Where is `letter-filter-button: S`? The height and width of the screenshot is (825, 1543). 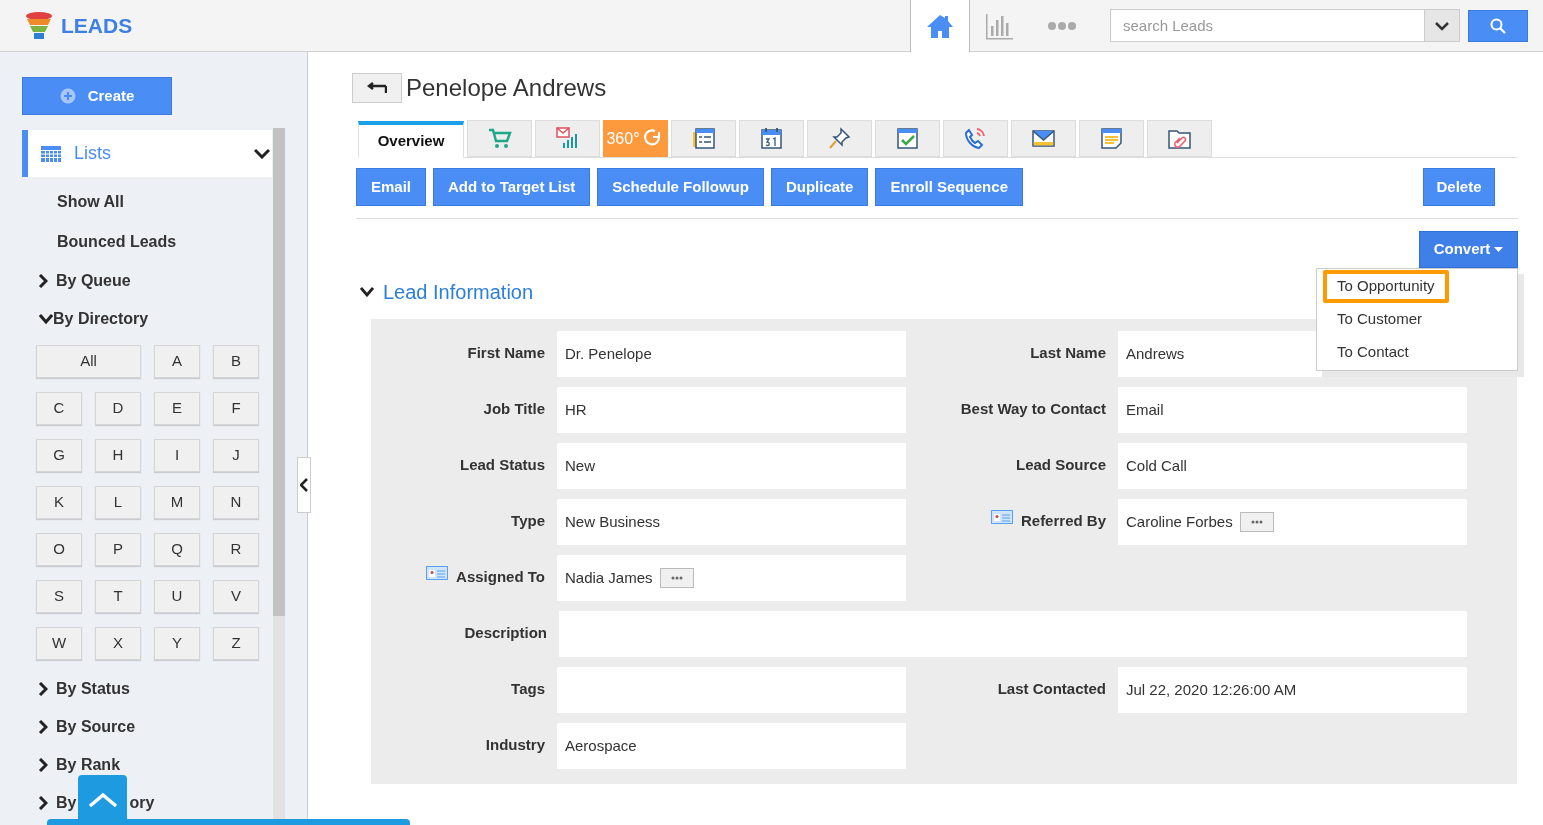
letter-filter-button: S is located at coordinates (59, 596).